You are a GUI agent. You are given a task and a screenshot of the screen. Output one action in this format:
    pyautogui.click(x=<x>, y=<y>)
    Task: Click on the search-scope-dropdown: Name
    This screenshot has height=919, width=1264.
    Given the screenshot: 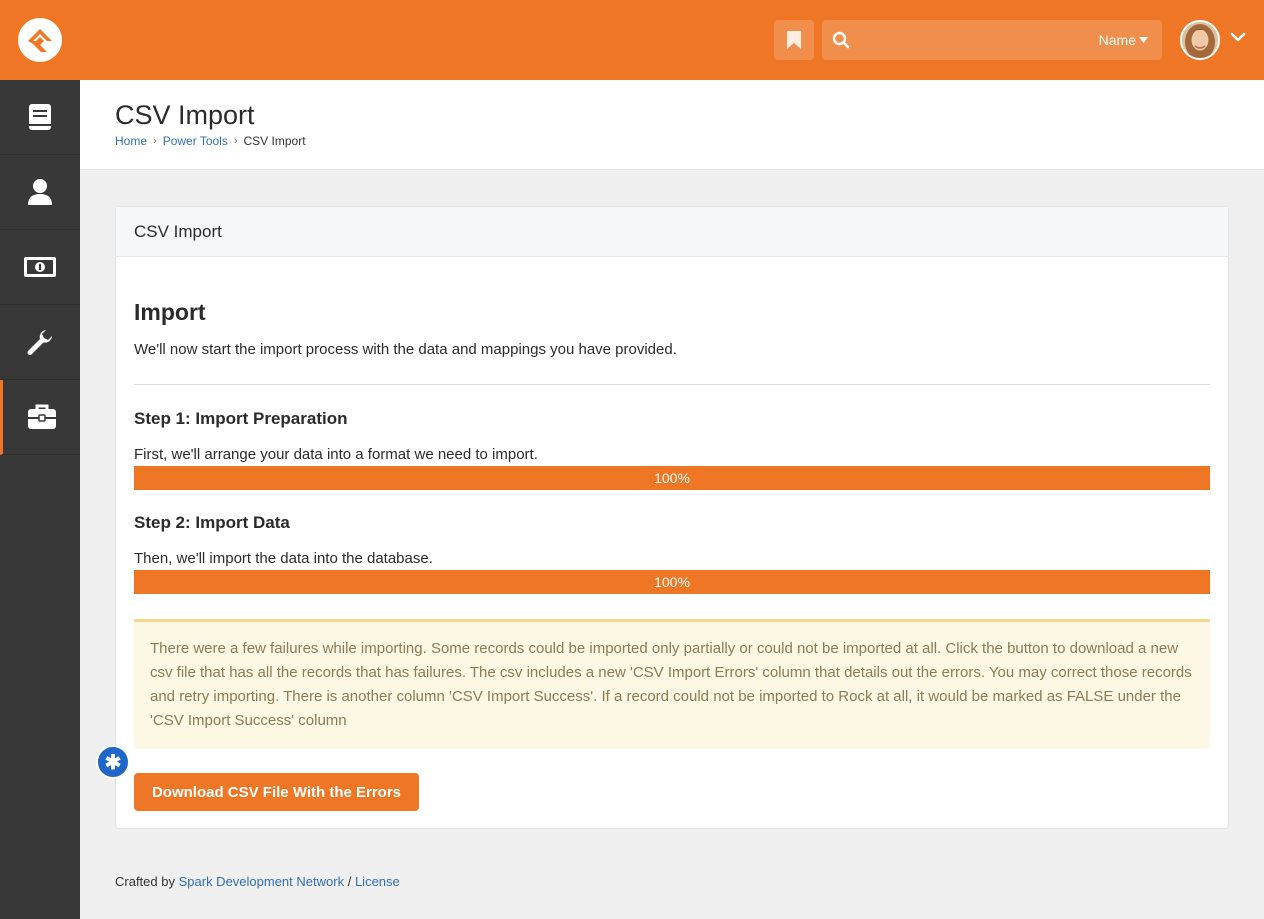 What is the action you would take?
    pyautogui.click(x=1123, y=40)
    